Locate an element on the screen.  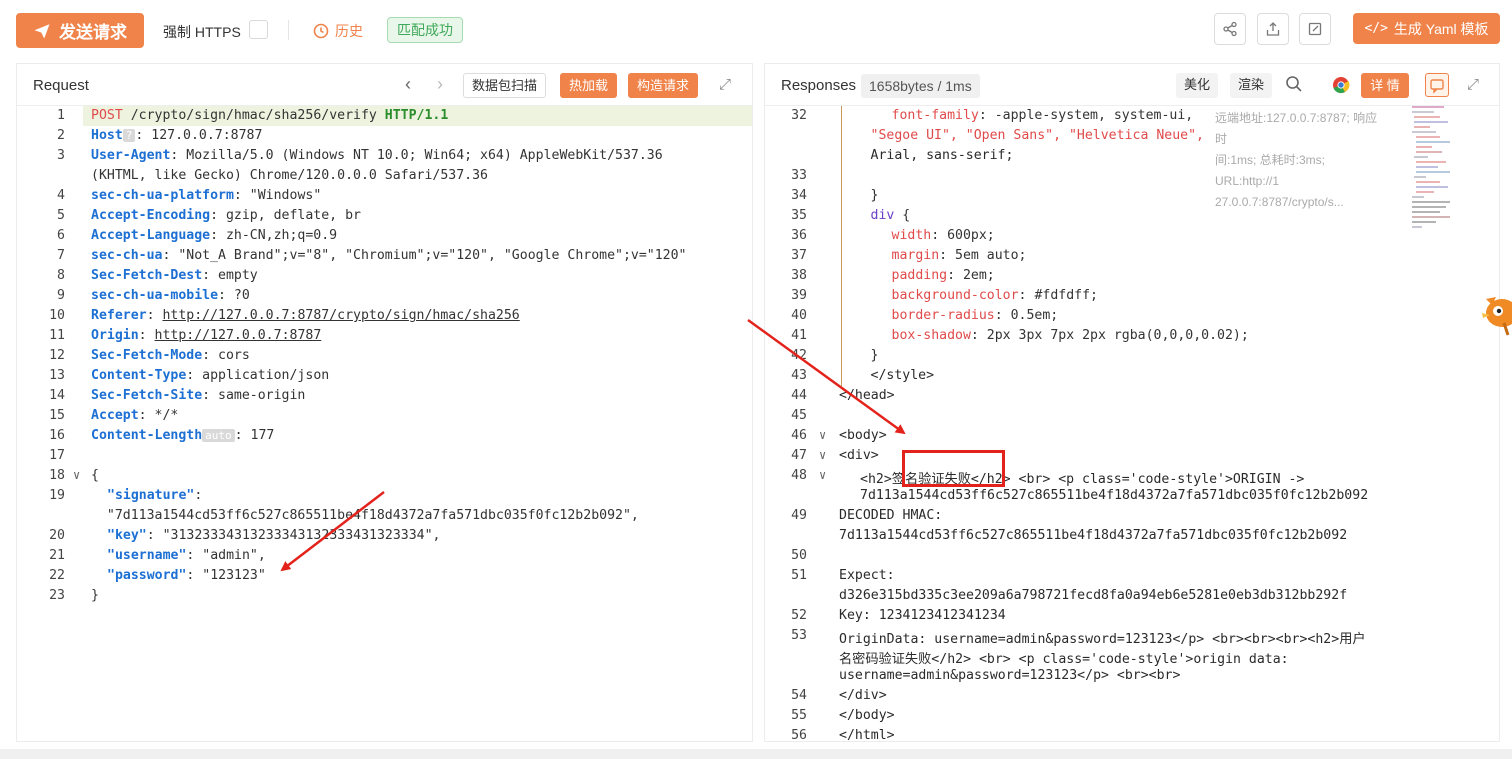
render-button: 渲染 is located at coordinates (1251, 85).